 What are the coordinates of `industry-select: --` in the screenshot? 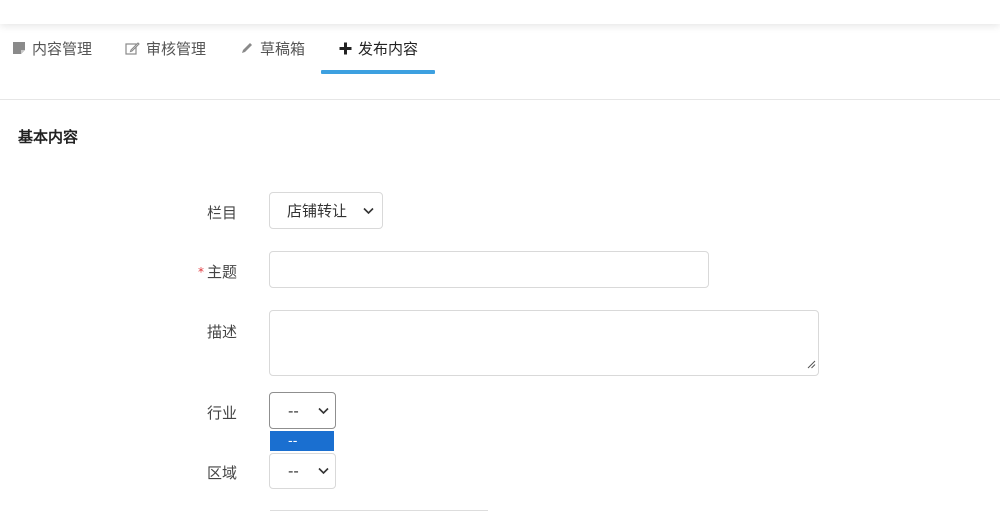 It's located at (302, 410).